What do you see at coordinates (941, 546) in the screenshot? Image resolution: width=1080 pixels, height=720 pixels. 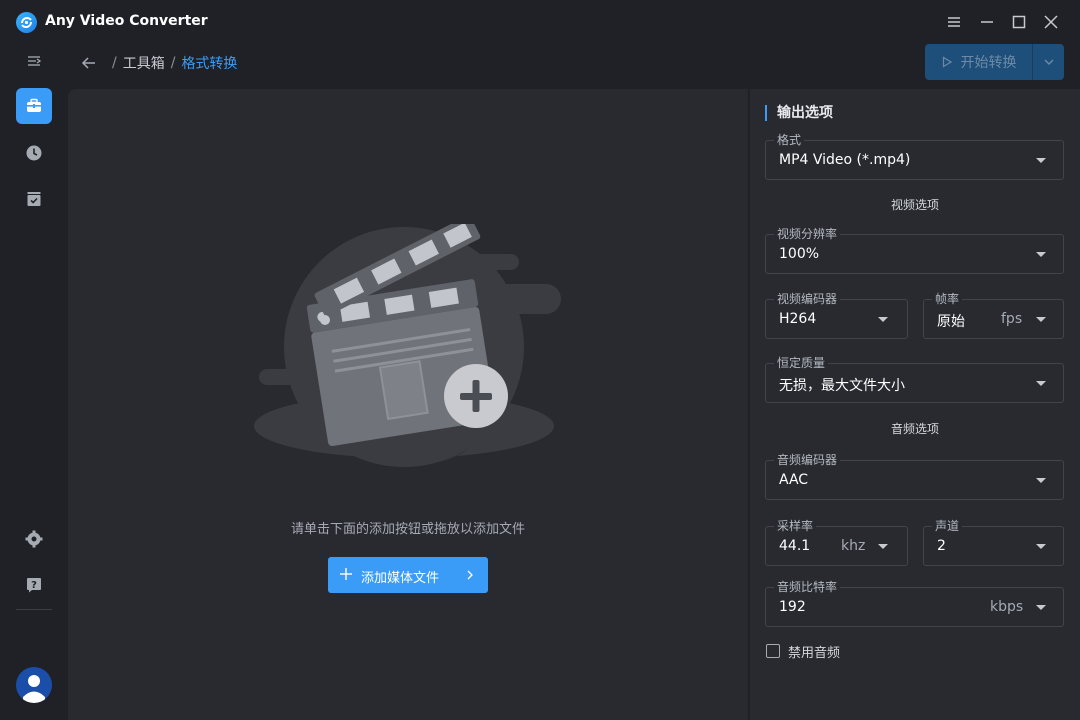 I see `channels-value: 2` at bounding box center [941, 546].